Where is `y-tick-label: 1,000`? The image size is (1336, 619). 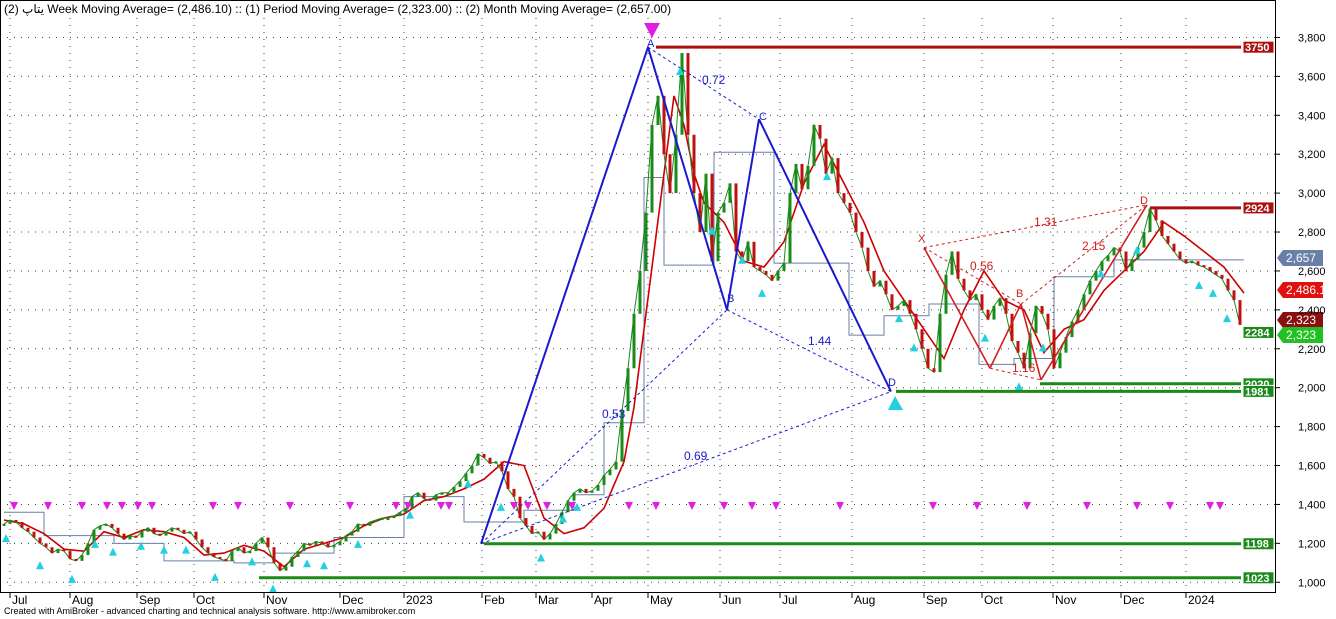
y-tick-label: 1,000 is located at coordinates (1312, 583).